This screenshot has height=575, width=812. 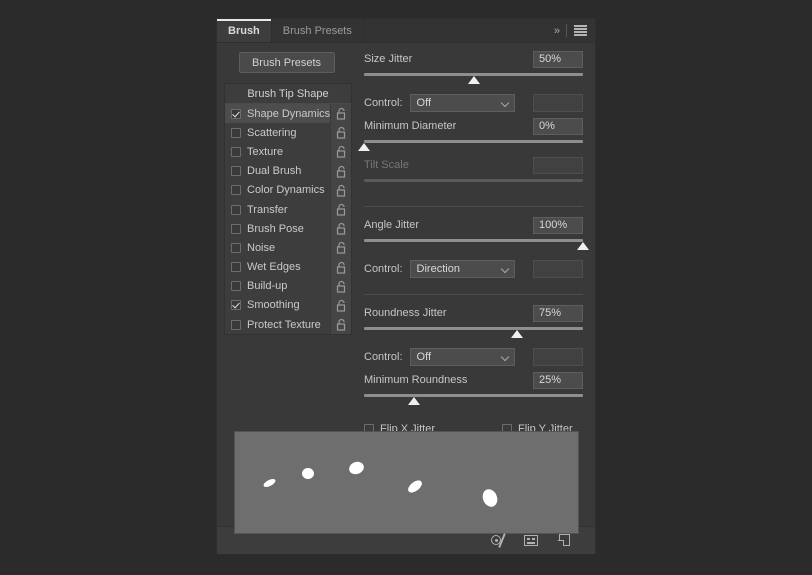 I want to click on tilt-scale-slider, so click(x=473, y=185).